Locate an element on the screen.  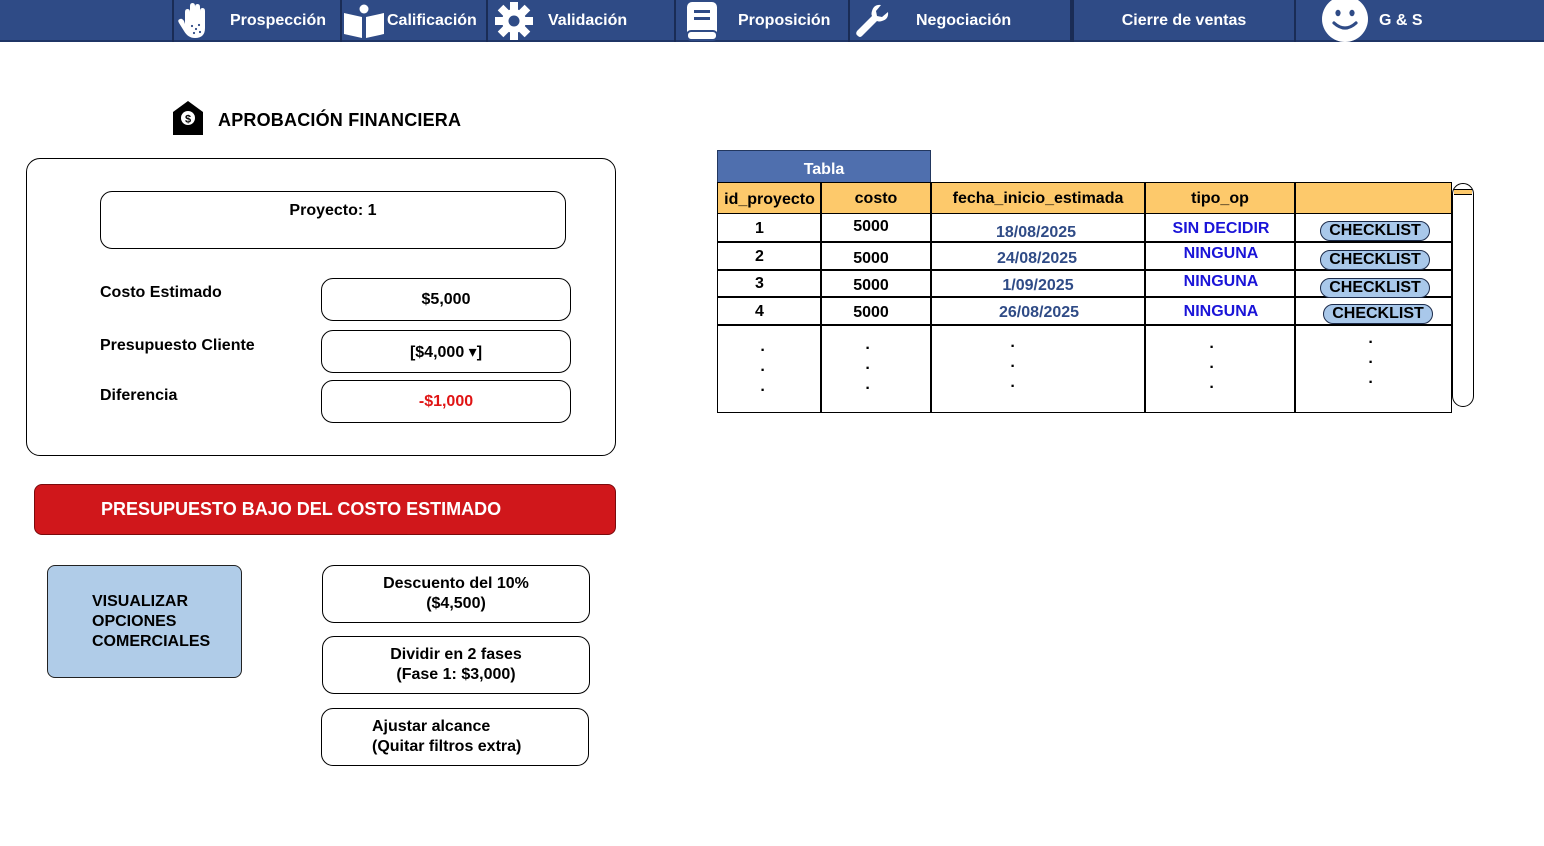
table-title: Tabla is located at coordinates (824, 166).